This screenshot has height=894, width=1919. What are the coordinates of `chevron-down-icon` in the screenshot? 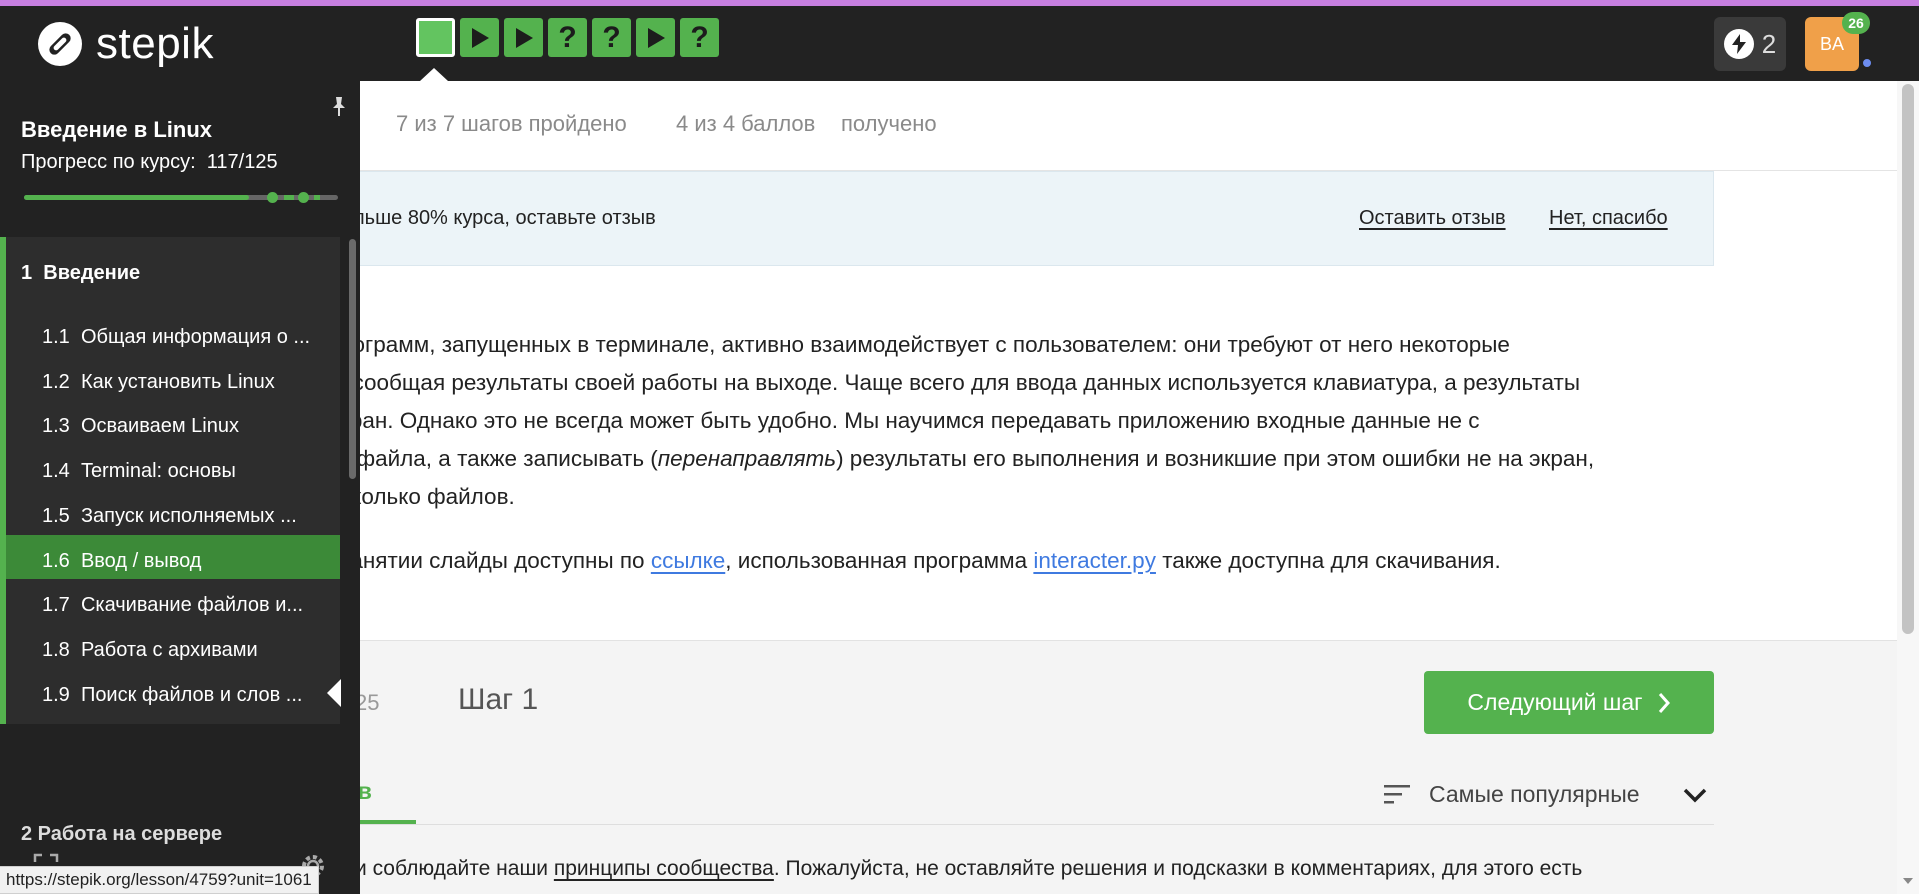 It's located at (1695, 795).